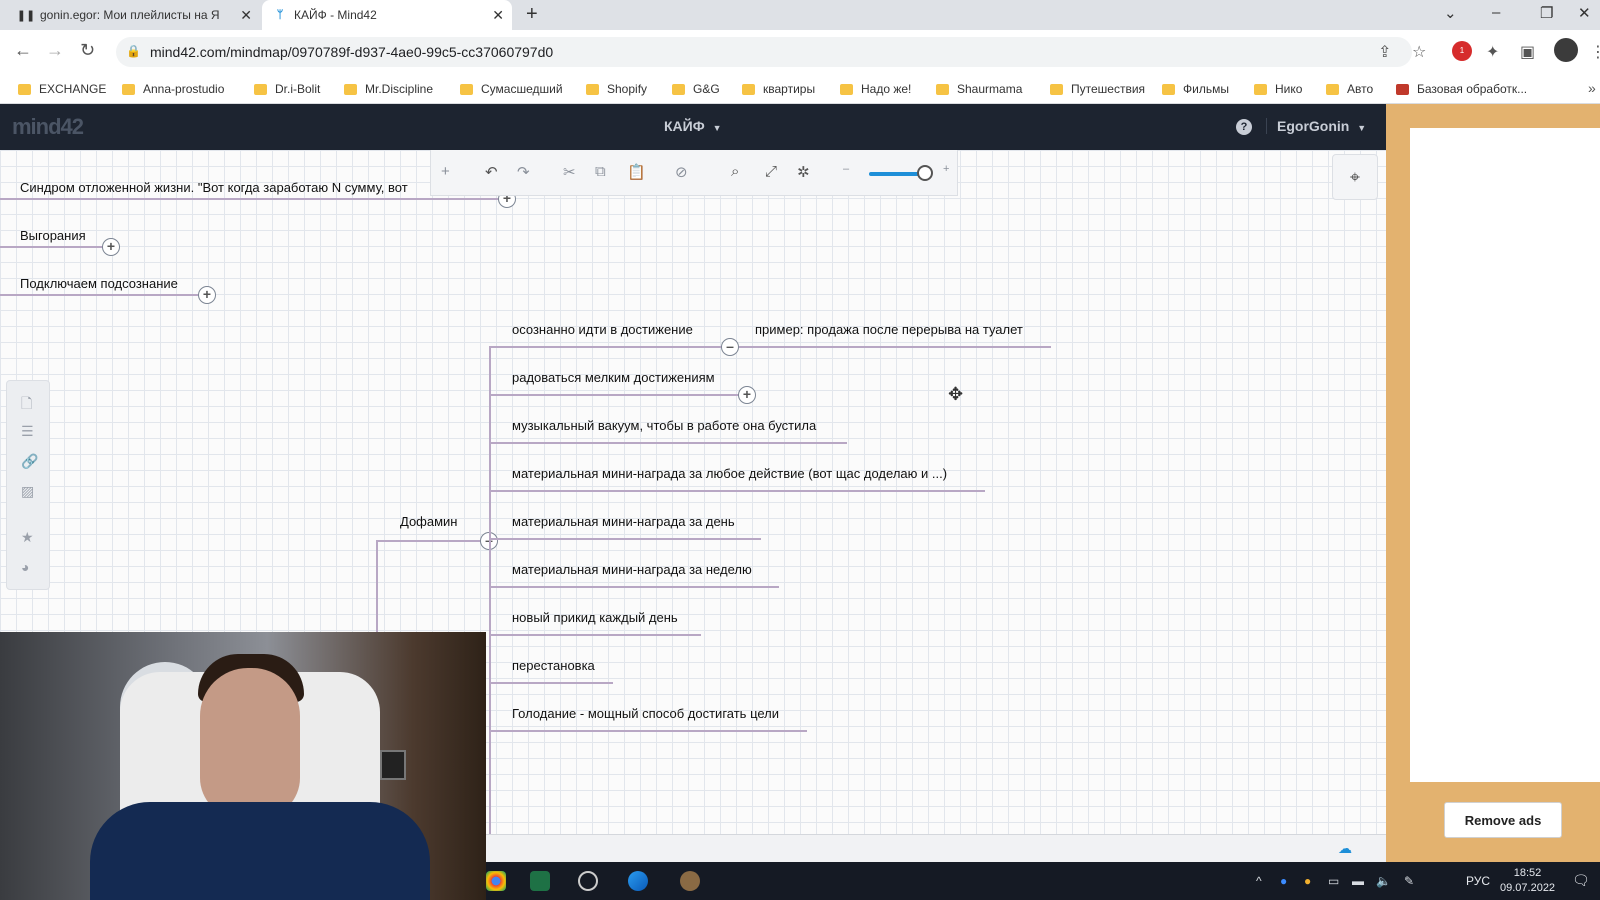 This screenshot has height=900, width=1600. I want to click on bookmark-item: Надо же!, so click(875, 89).